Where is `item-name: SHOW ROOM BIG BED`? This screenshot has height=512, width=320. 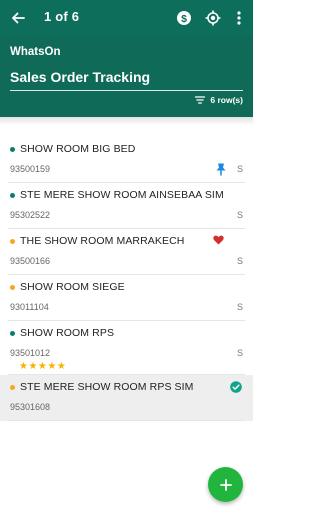
item-name: SHOW ROOM BIG BED is located at coordinates (78, 149).